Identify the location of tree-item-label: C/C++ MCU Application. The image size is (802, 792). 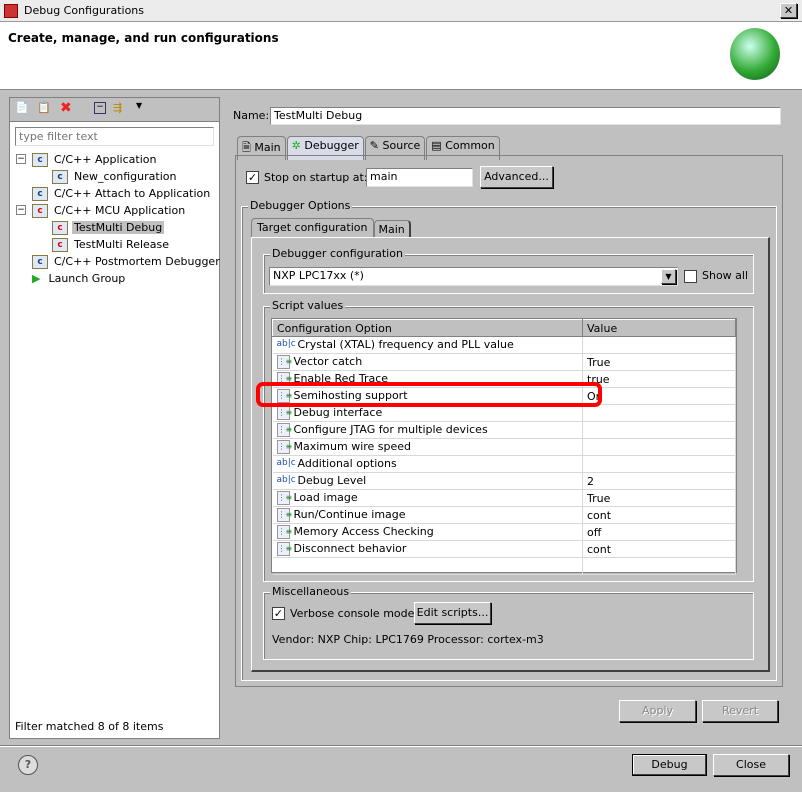
(120, 210).